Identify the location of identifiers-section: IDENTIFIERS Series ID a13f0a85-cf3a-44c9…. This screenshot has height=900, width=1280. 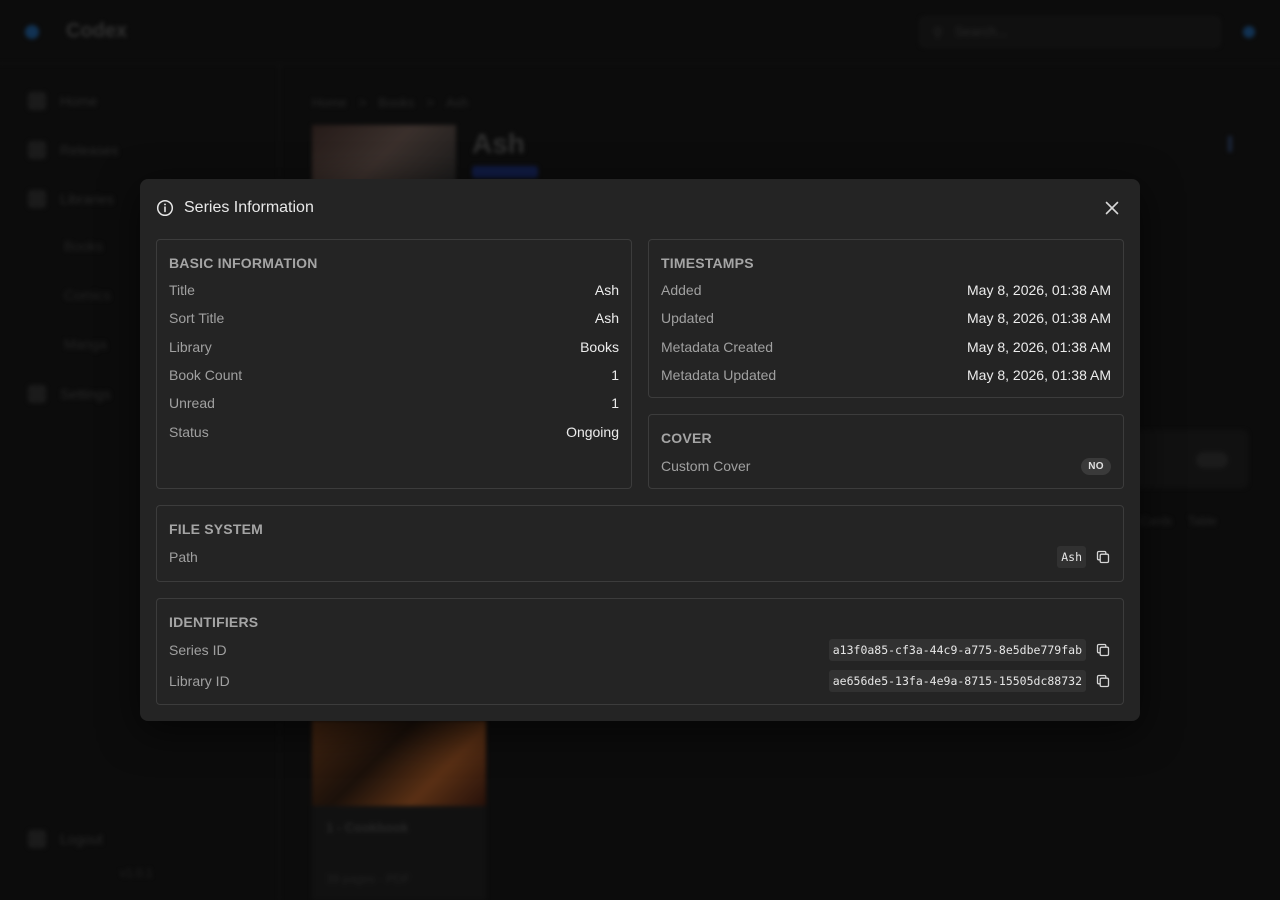
(640, 651).